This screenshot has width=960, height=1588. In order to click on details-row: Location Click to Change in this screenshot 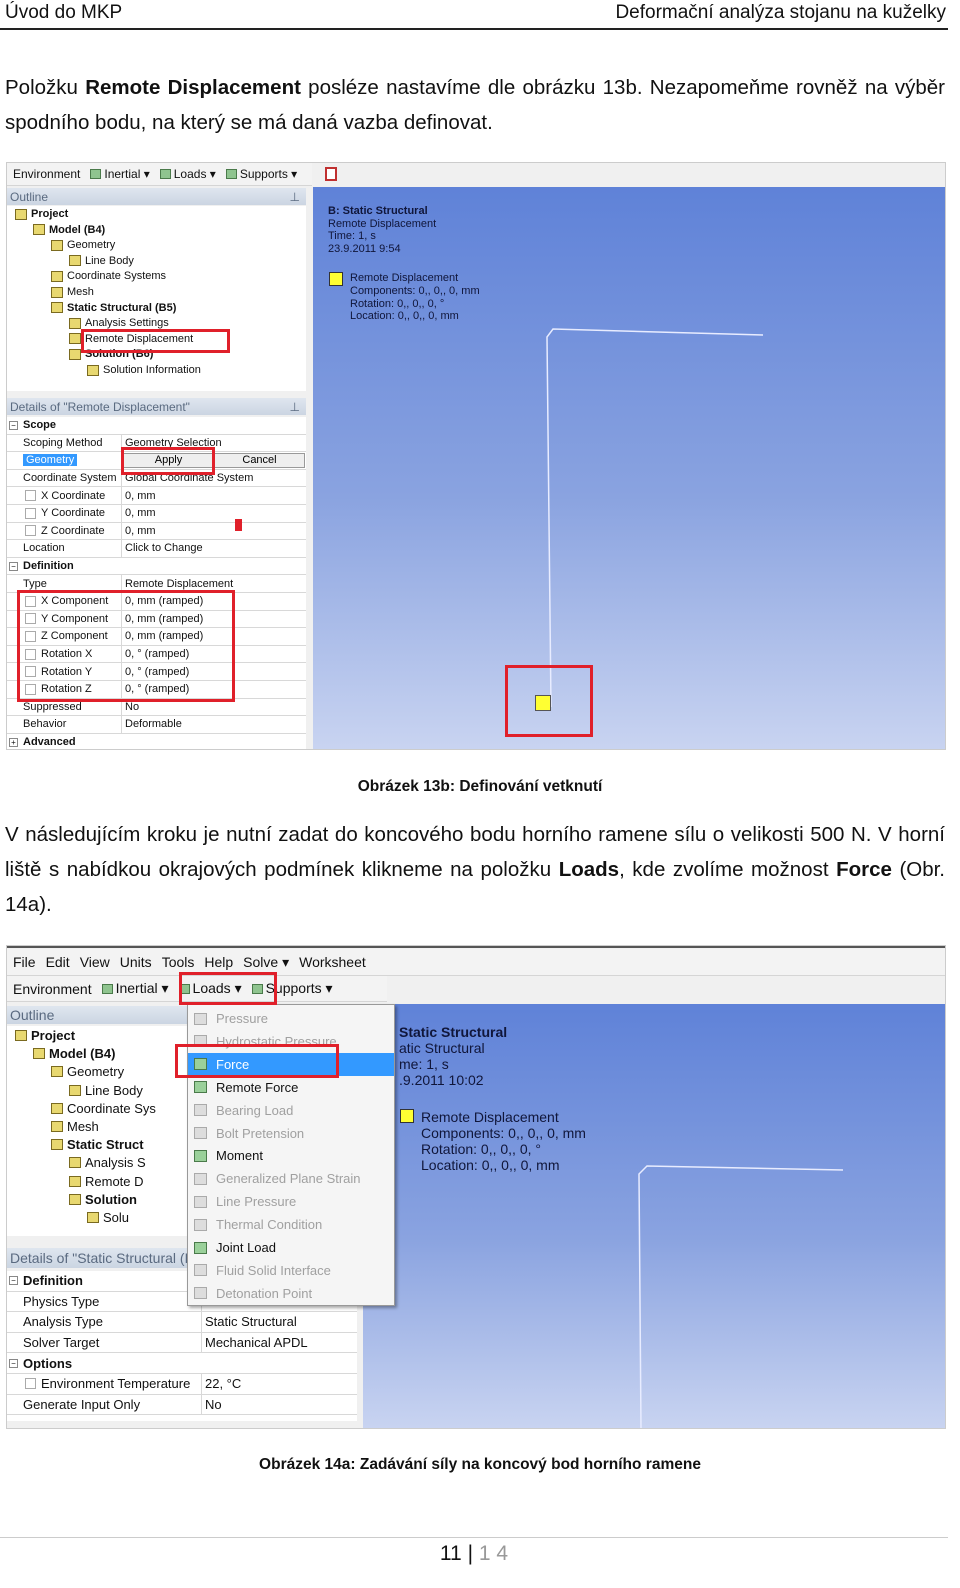, I will do `click(156, 549)`.